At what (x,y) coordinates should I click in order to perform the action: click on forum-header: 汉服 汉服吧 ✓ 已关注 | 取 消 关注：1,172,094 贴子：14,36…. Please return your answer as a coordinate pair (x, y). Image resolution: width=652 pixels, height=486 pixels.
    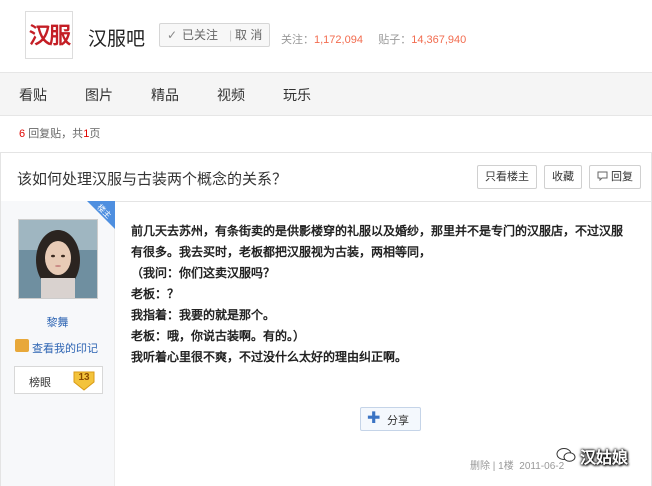
    Looking at the image, I should click on (326, 36).